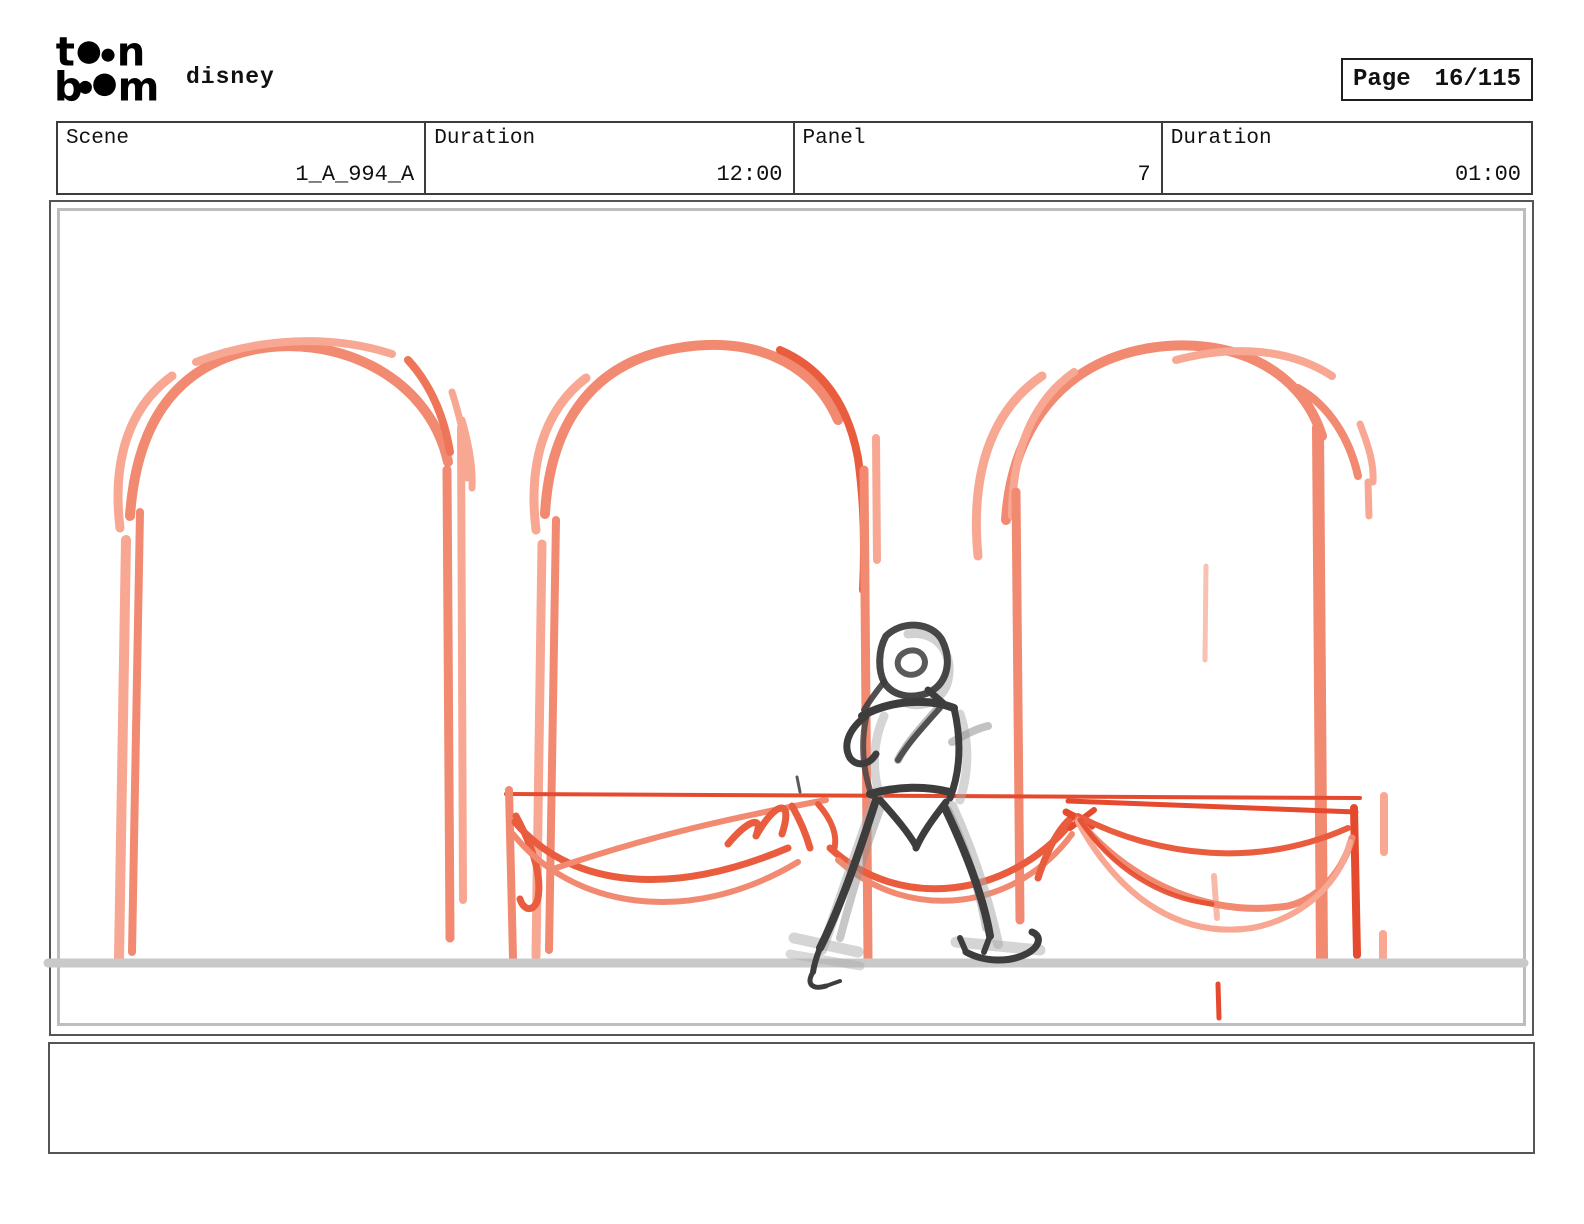 The height and width of the screenshot is (1224, 1584). I want to click on meta-value: 01:00, so click(1487, 174).